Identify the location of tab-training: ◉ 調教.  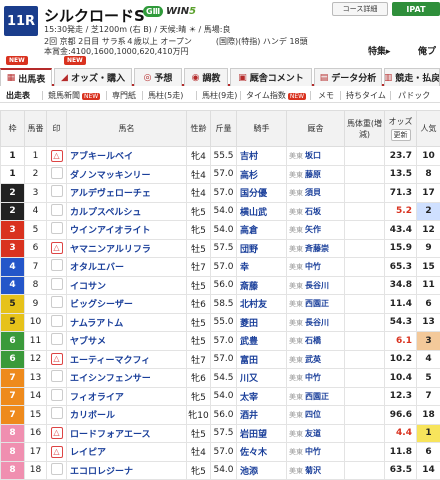
(206, 77).